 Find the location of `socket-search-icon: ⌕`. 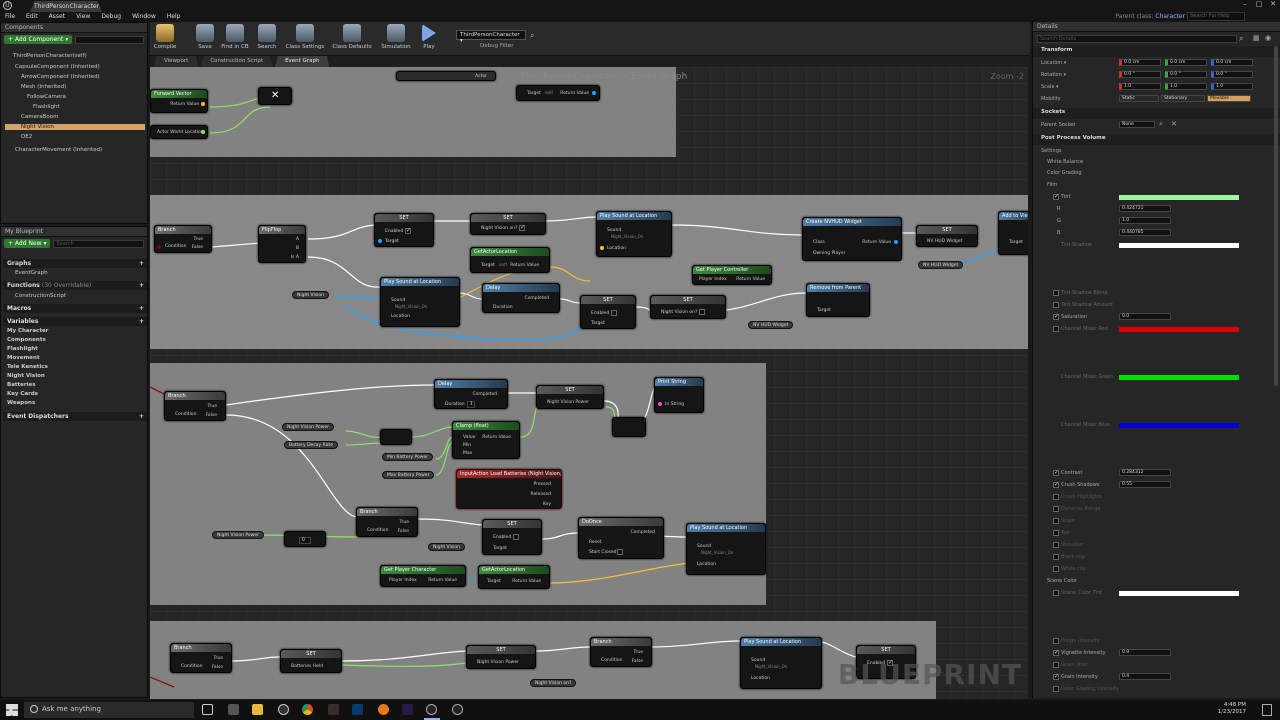

socket-search-icon: ⌕ is located at coordinates (1161, 124).